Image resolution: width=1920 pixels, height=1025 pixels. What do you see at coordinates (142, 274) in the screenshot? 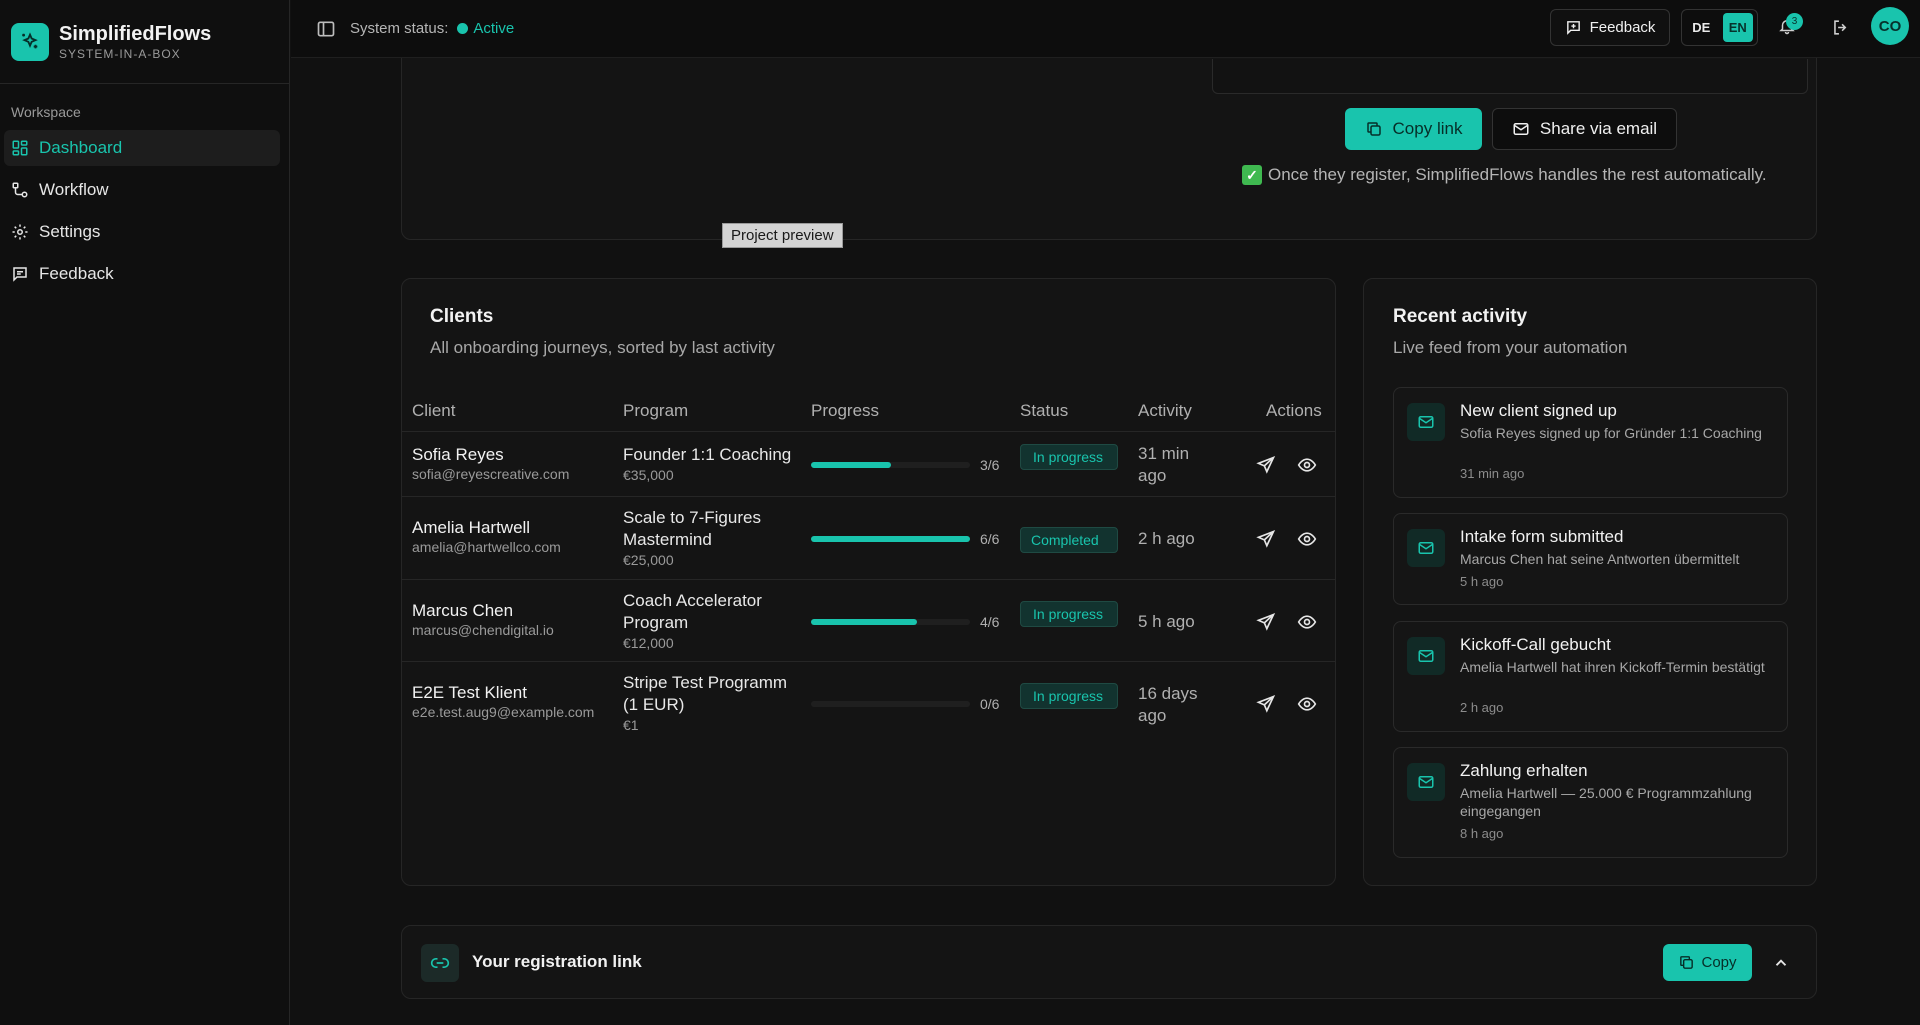
I see `sidebar-item-feedback: Feedback` at bounding box center [142, 274].